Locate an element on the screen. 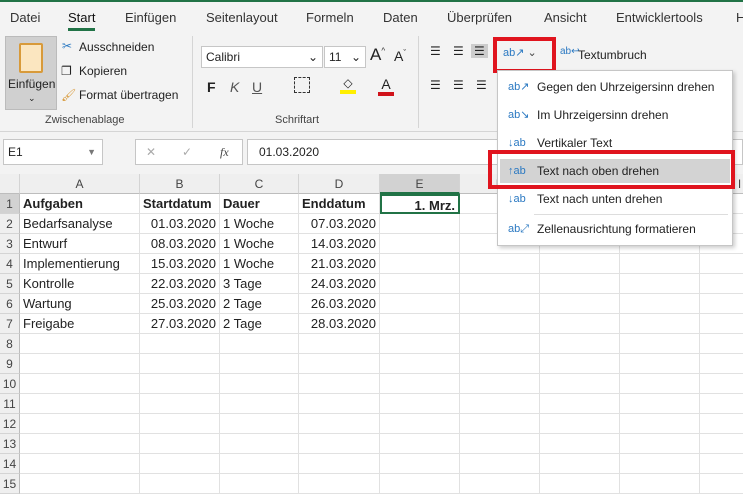  tab-formeln: Formeln is located at coordinates (330, 17).